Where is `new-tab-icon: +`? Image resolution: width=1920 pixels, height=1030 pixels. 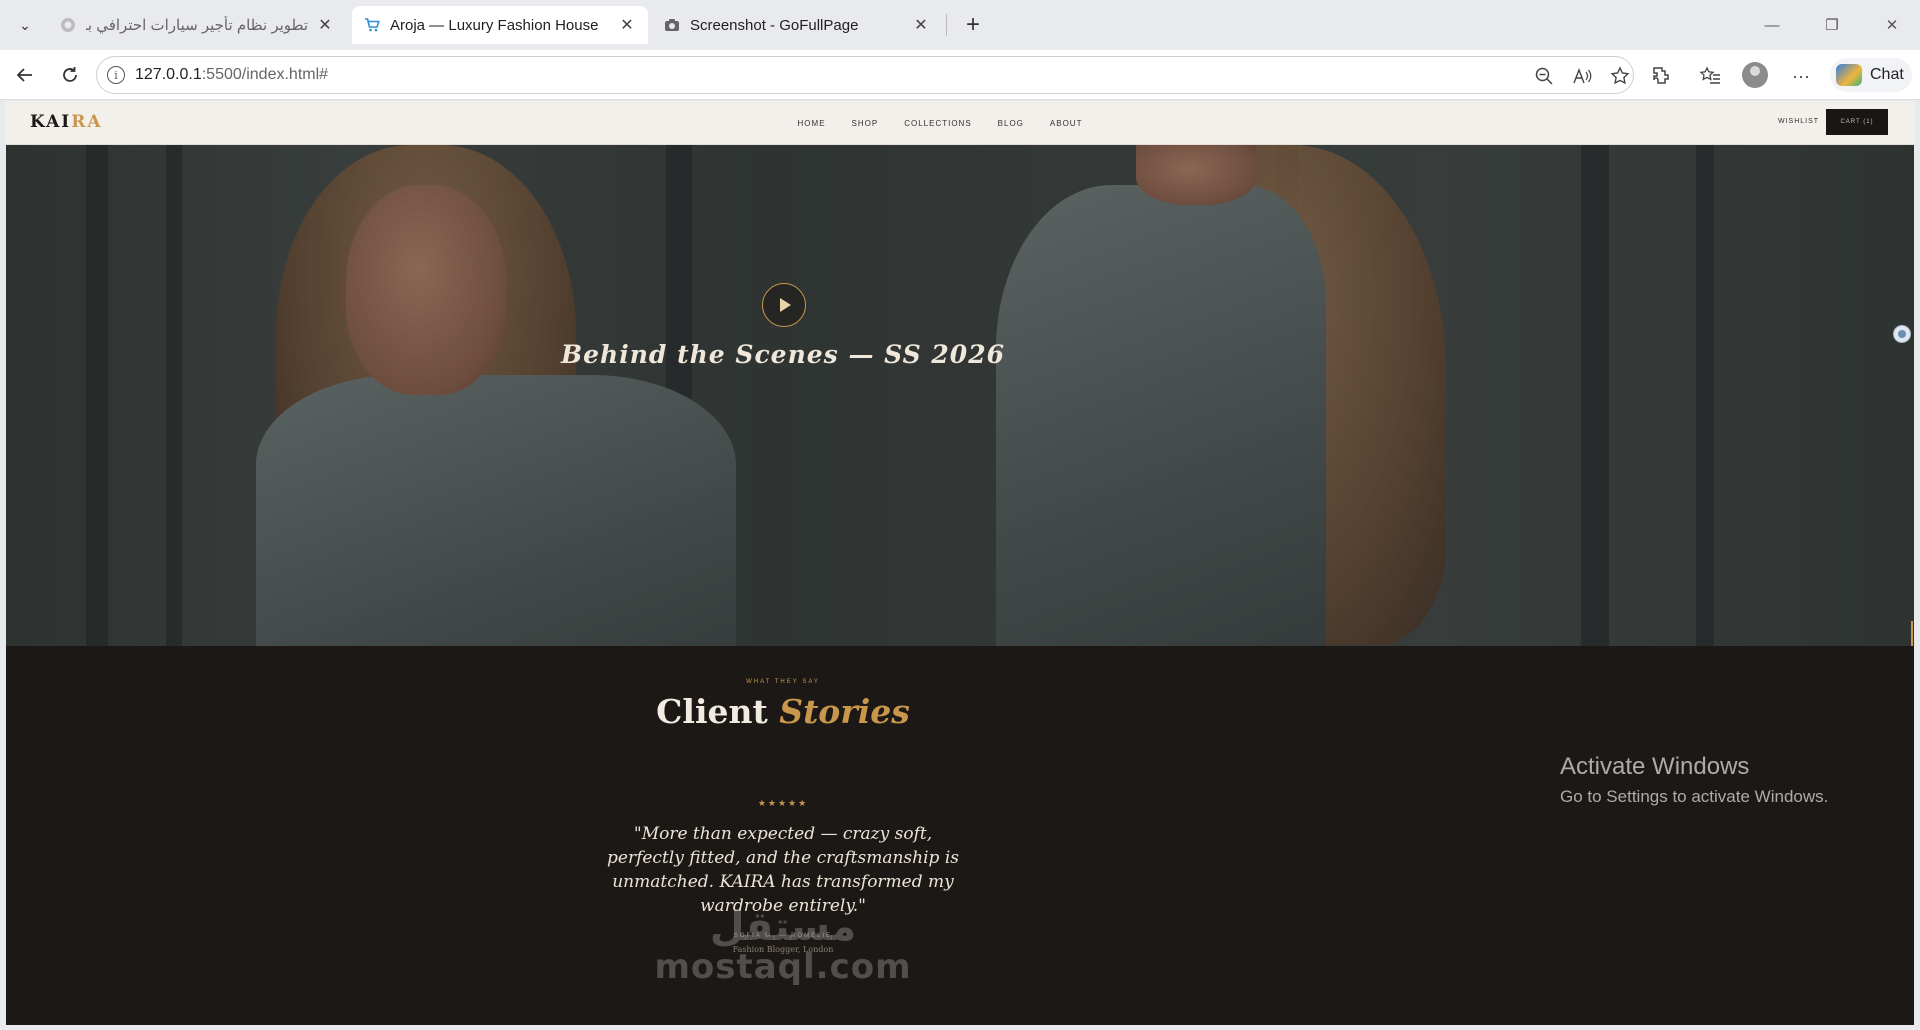 new-tab-icon: + is located at coordinates (973, 25).